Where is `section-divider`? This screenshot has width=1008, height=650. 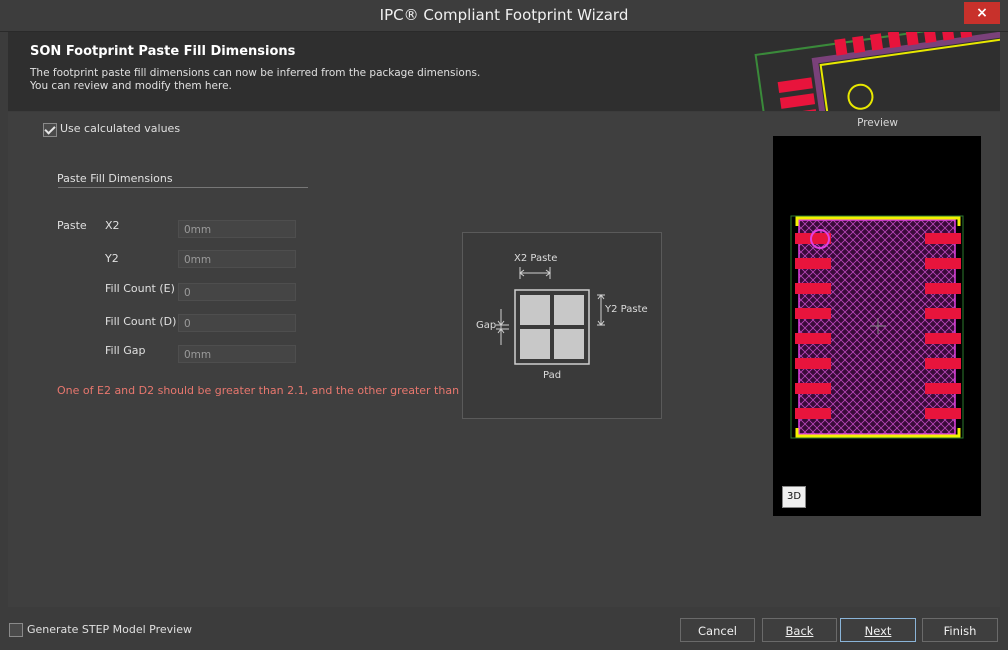
section-divider is located at coordinates (183, 187).